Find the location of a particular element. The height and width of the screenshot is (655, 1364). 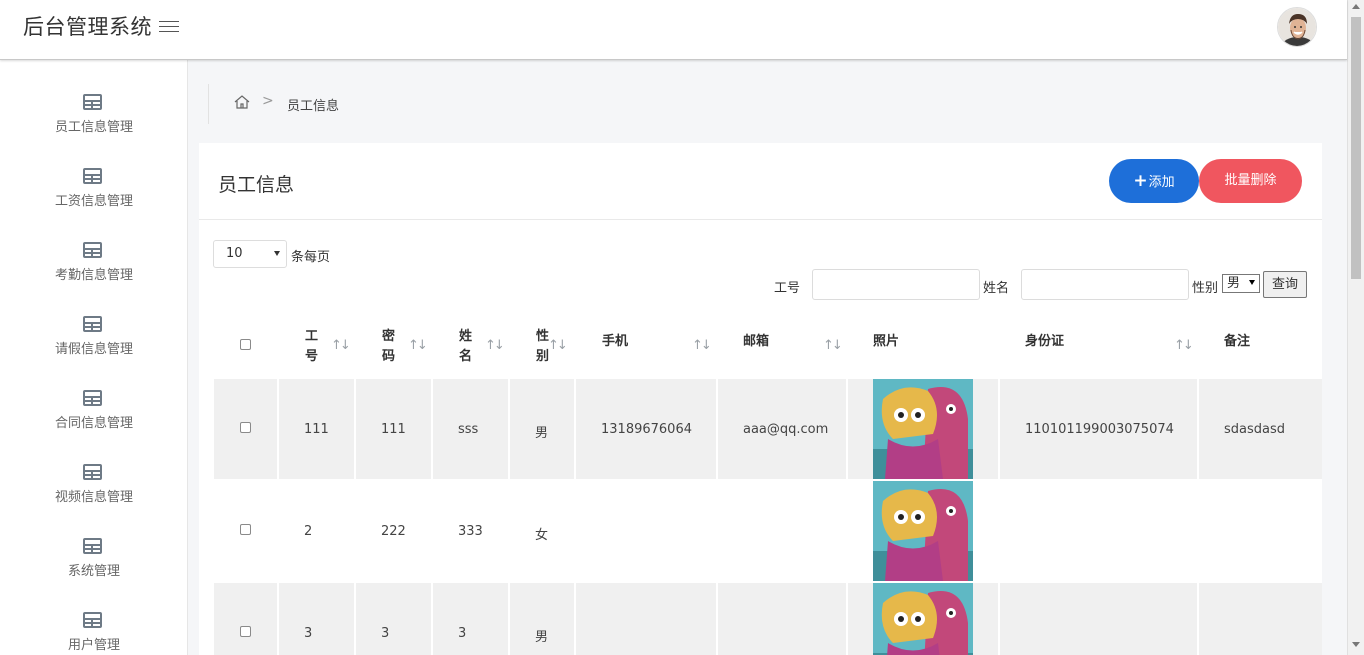

page-size-value: 10 is located at coordinates (234, 253).